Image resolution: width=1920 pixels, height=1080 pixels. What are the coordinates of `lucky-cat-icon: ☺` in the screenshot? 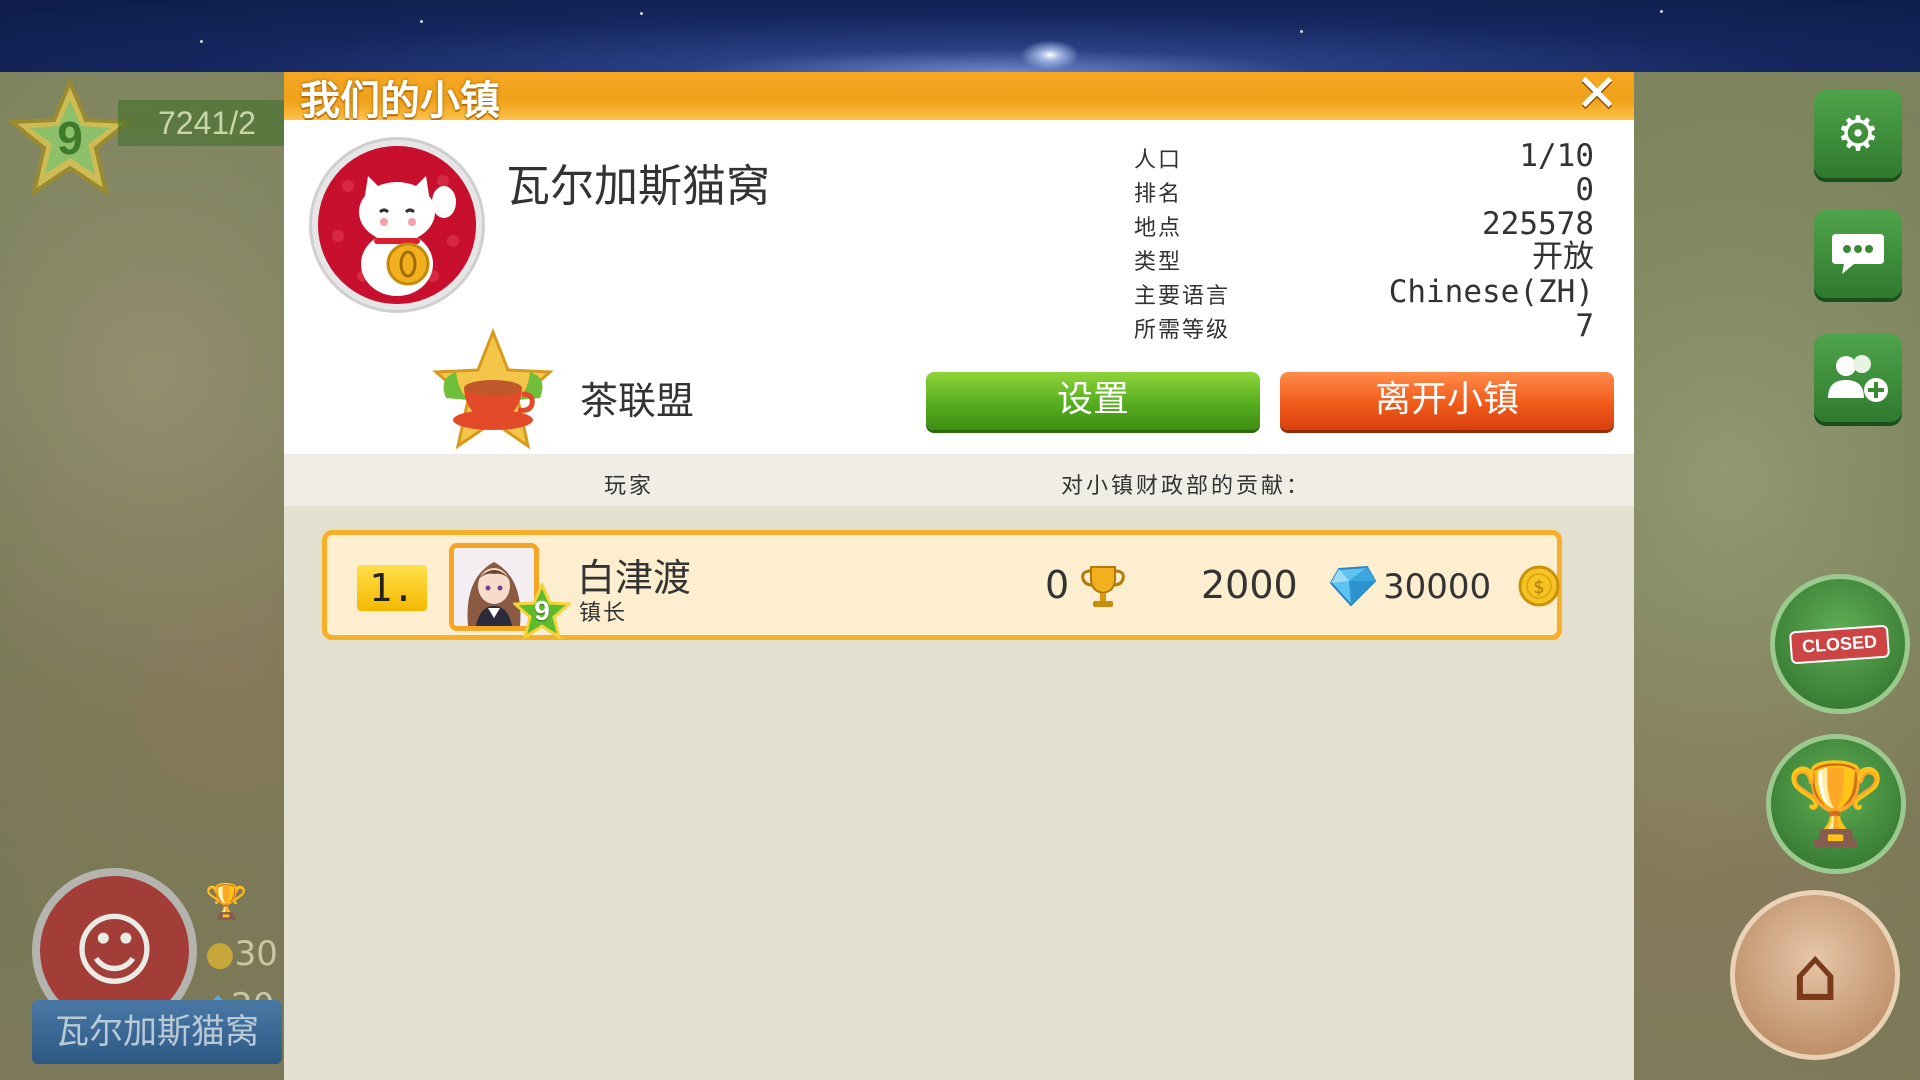 It's located at (114, 950).